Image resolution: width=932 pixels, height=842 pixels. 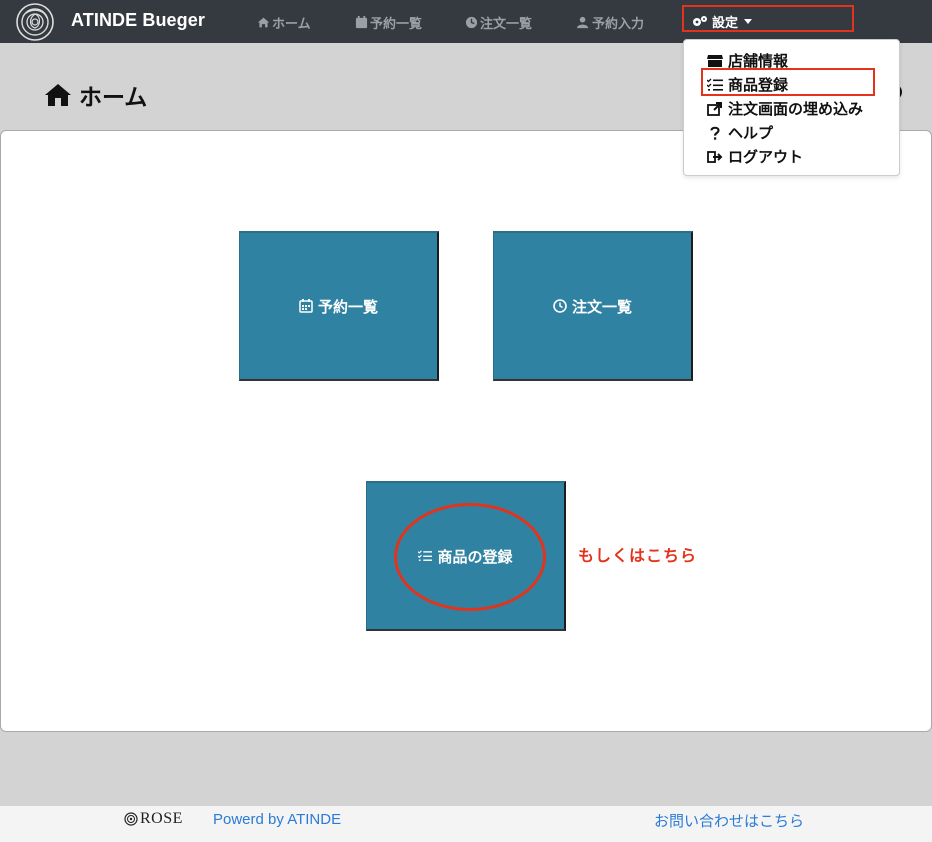 What do you see at coordinates (714, 108) in the screenshot?
I see `share-icon` at bounding box center [714, 108].